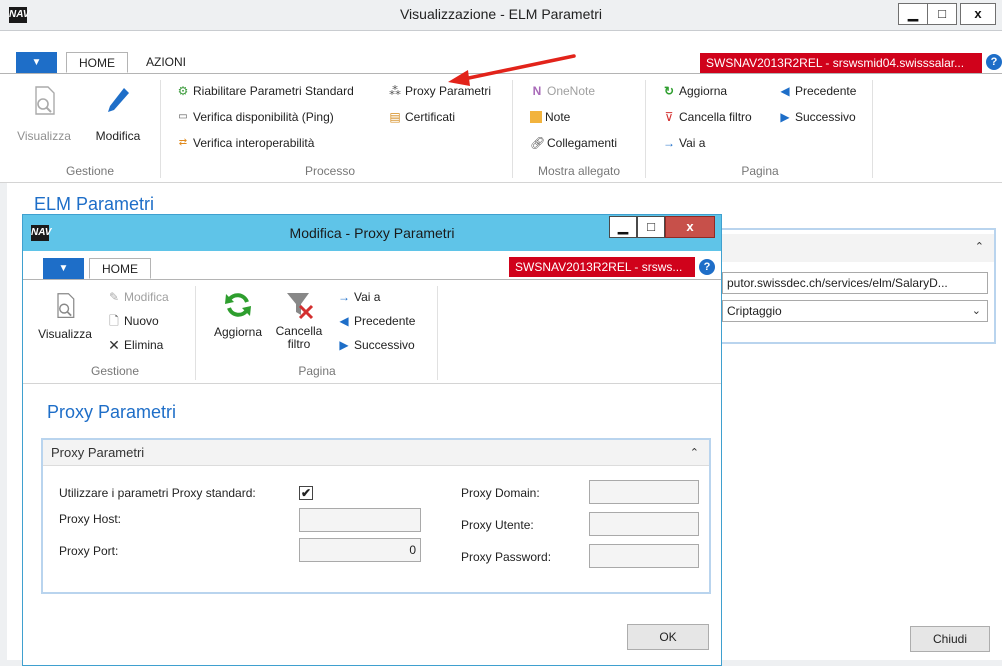 The image size is (1002, 666). Describe the element at coordinates (785, 91) in the screenshot. I see `triangle-left-icon: ◀` at that location.